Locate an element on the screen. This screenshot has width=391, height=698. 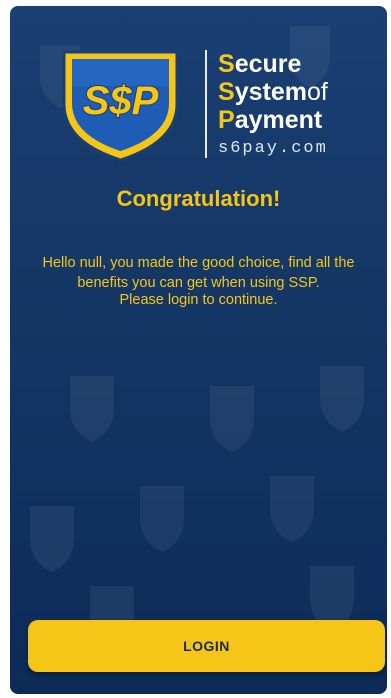
logo-text-ecure: ecure is located at coordinates (268, 64).